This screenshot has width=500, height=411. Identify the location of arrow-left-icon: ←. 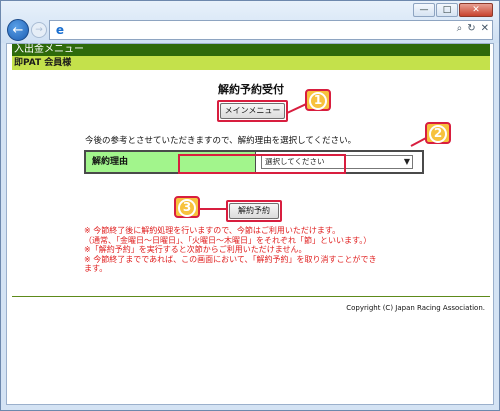
(18, 30).